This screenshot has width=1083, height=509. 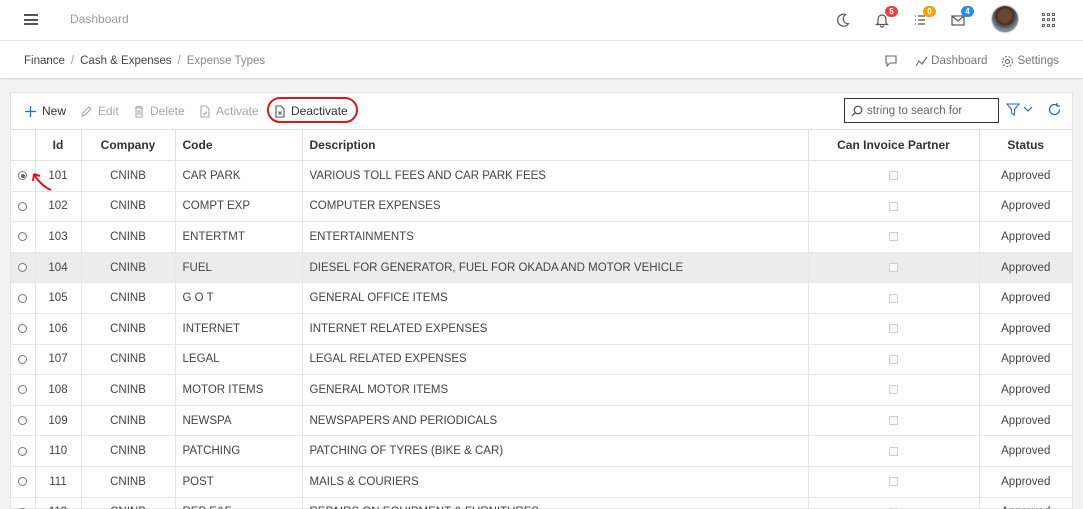 What do you see at coordinates (44, 61) in the screenshot?
I see `breadcrumb-finance: Finance` at bounding box center [44, 61].